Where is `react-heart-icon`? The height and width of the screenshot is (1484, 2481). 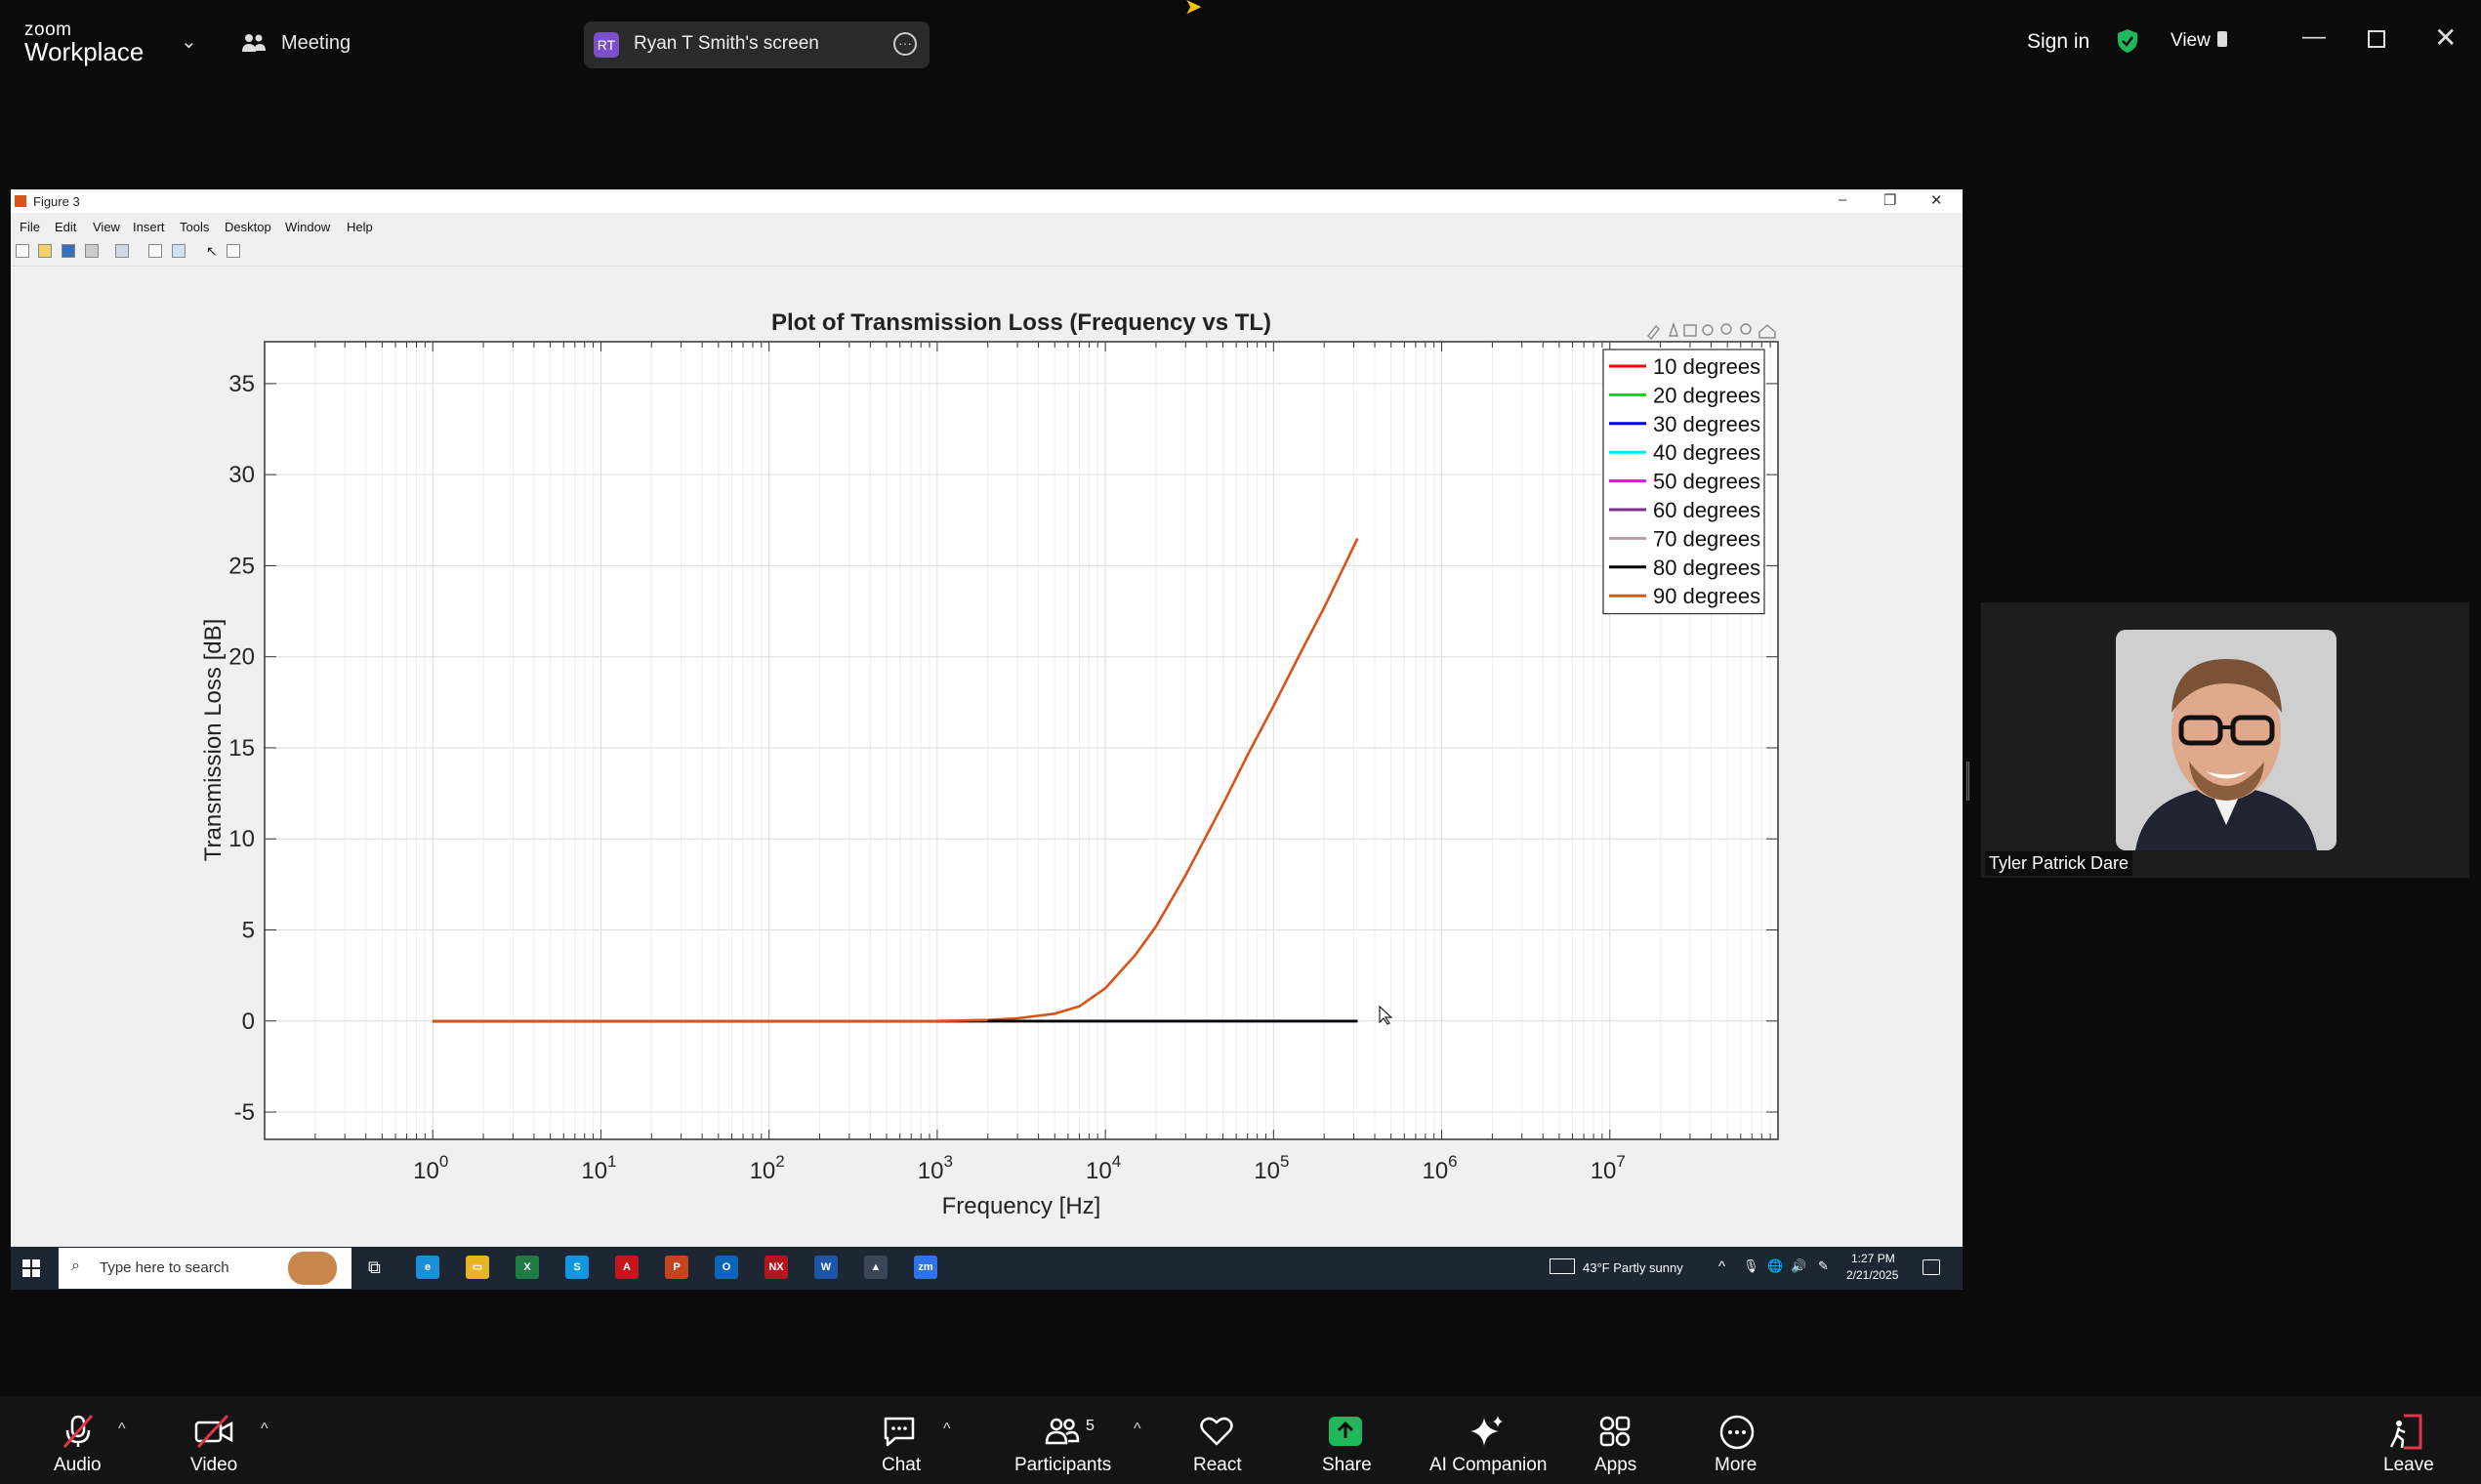 react-heart-icon is located at coordinates (1217, 1432).